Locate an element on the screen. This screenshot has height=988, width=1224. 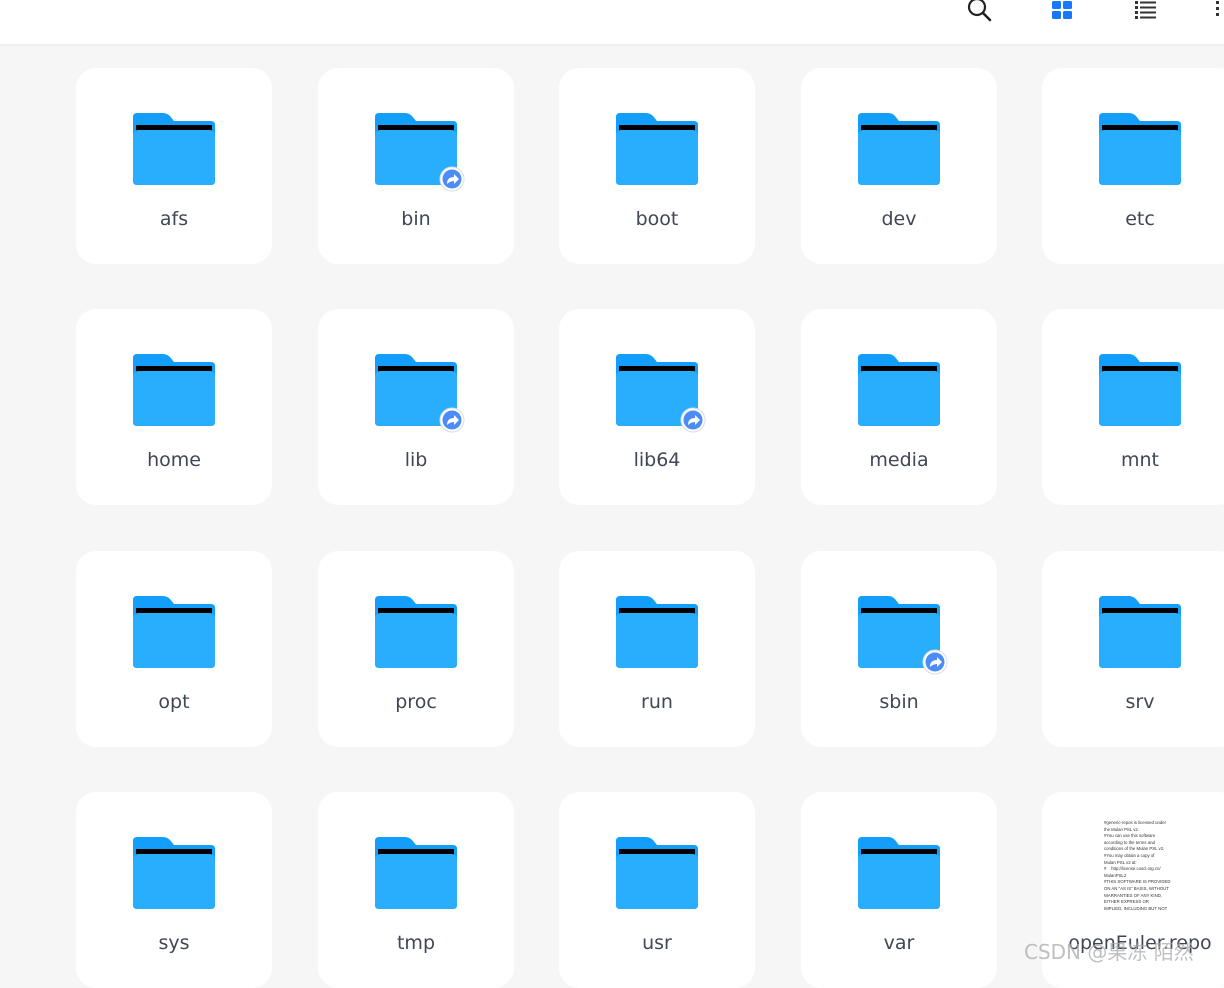
folder-card: sbin is located at coordinates (899, 649).